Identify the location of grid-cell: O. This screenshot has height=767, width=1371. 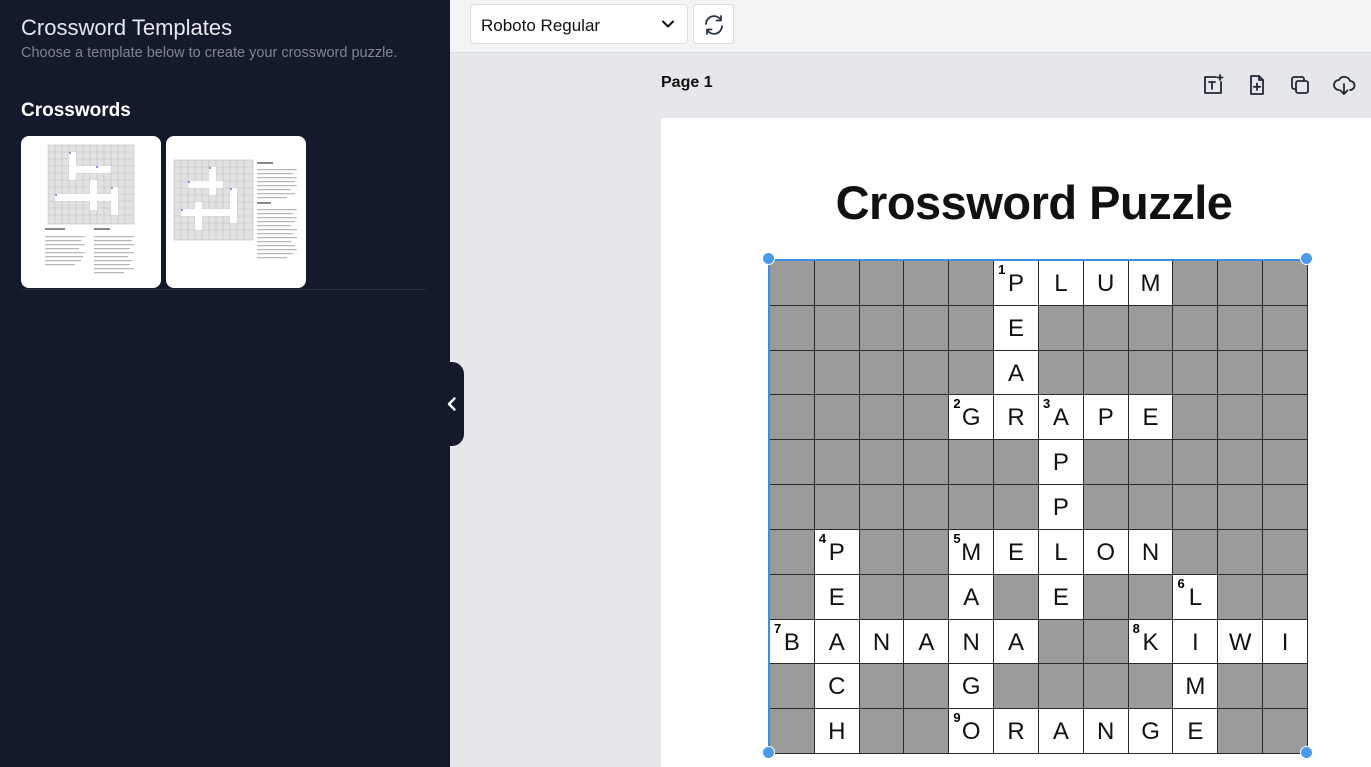
(1106, 552).